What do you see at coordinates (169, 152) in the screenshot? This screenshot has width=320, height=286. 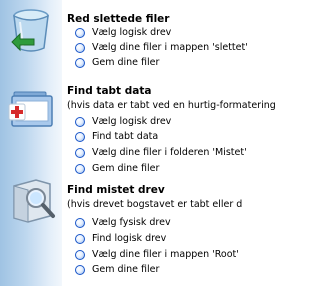 I see `option-label: Vælg dine filer i folderen 'Mistet'` at bounding box center [169, 152].